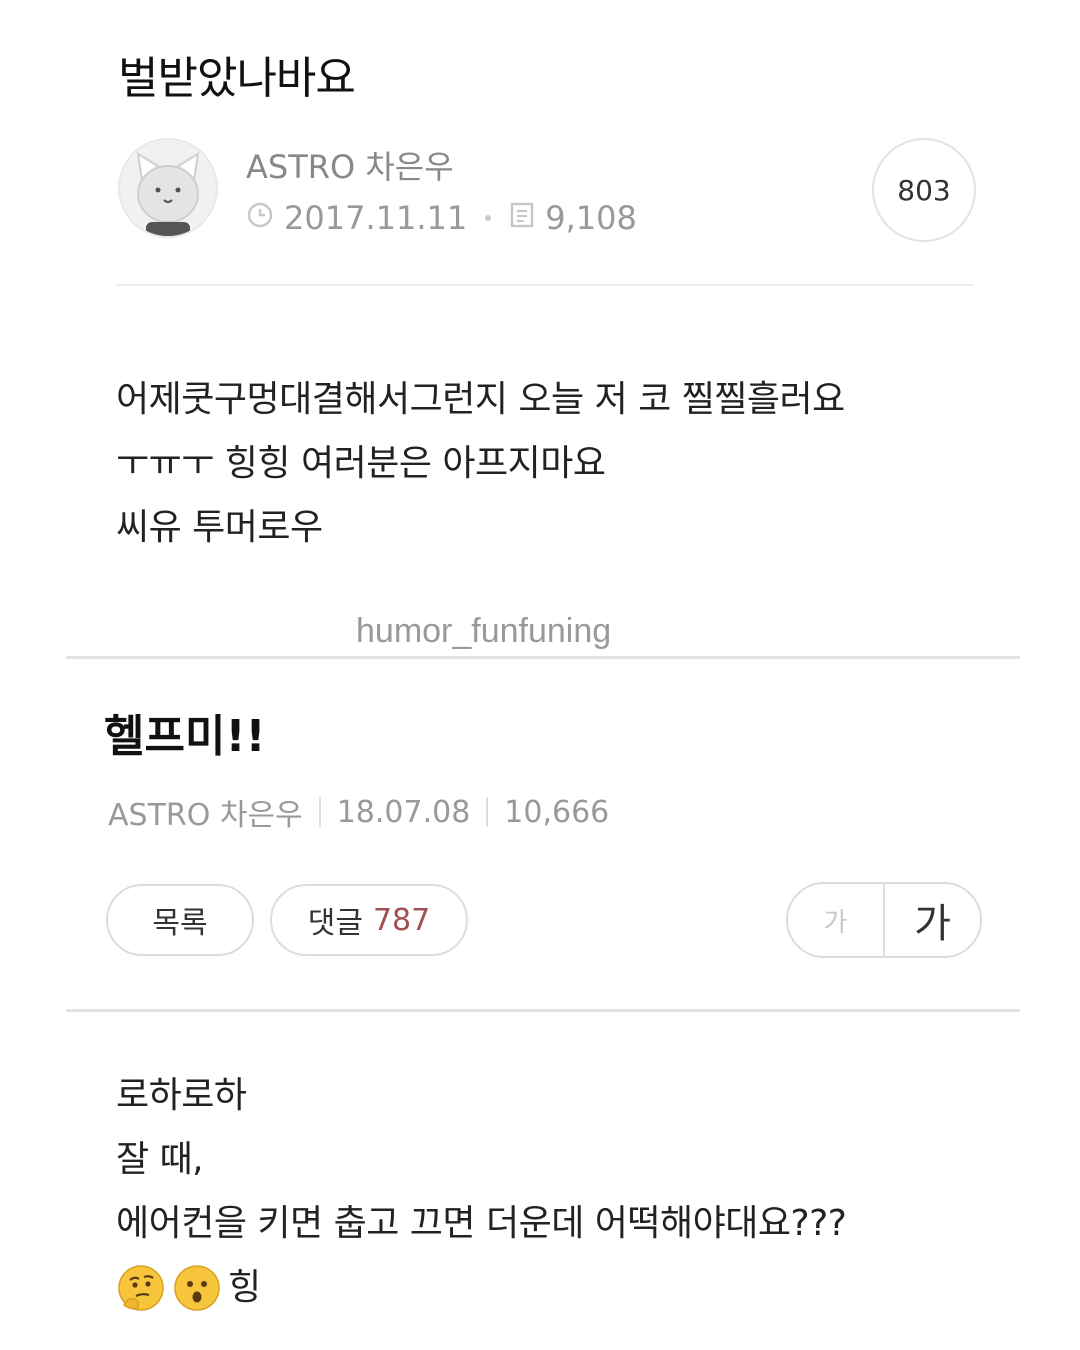  I want to click on divider, so click(545, 285).